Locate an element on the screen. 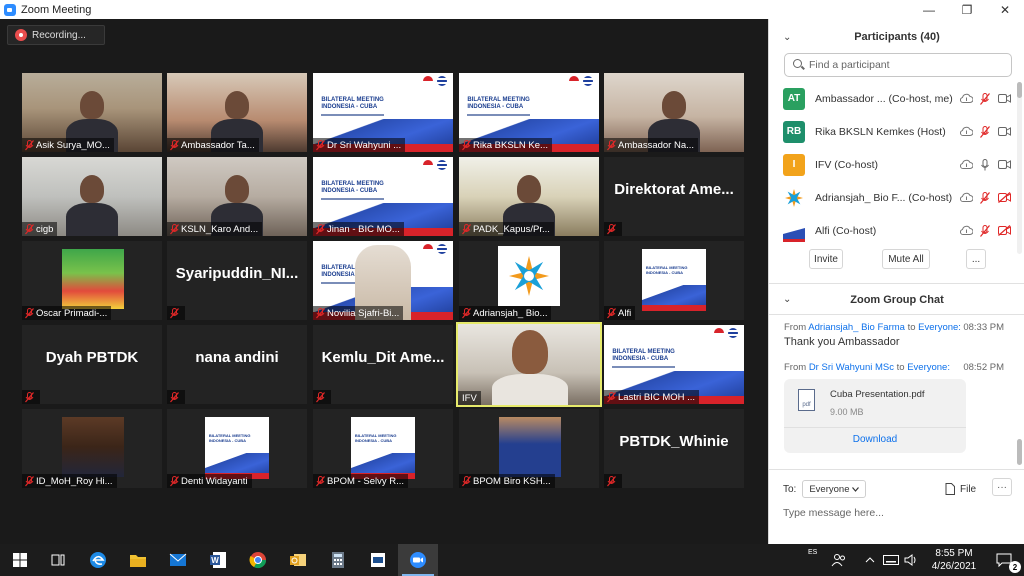 Image resolution: width=1024 pixels, height=576 pixels. minimize-button: — is located at coordinates (929, 9).